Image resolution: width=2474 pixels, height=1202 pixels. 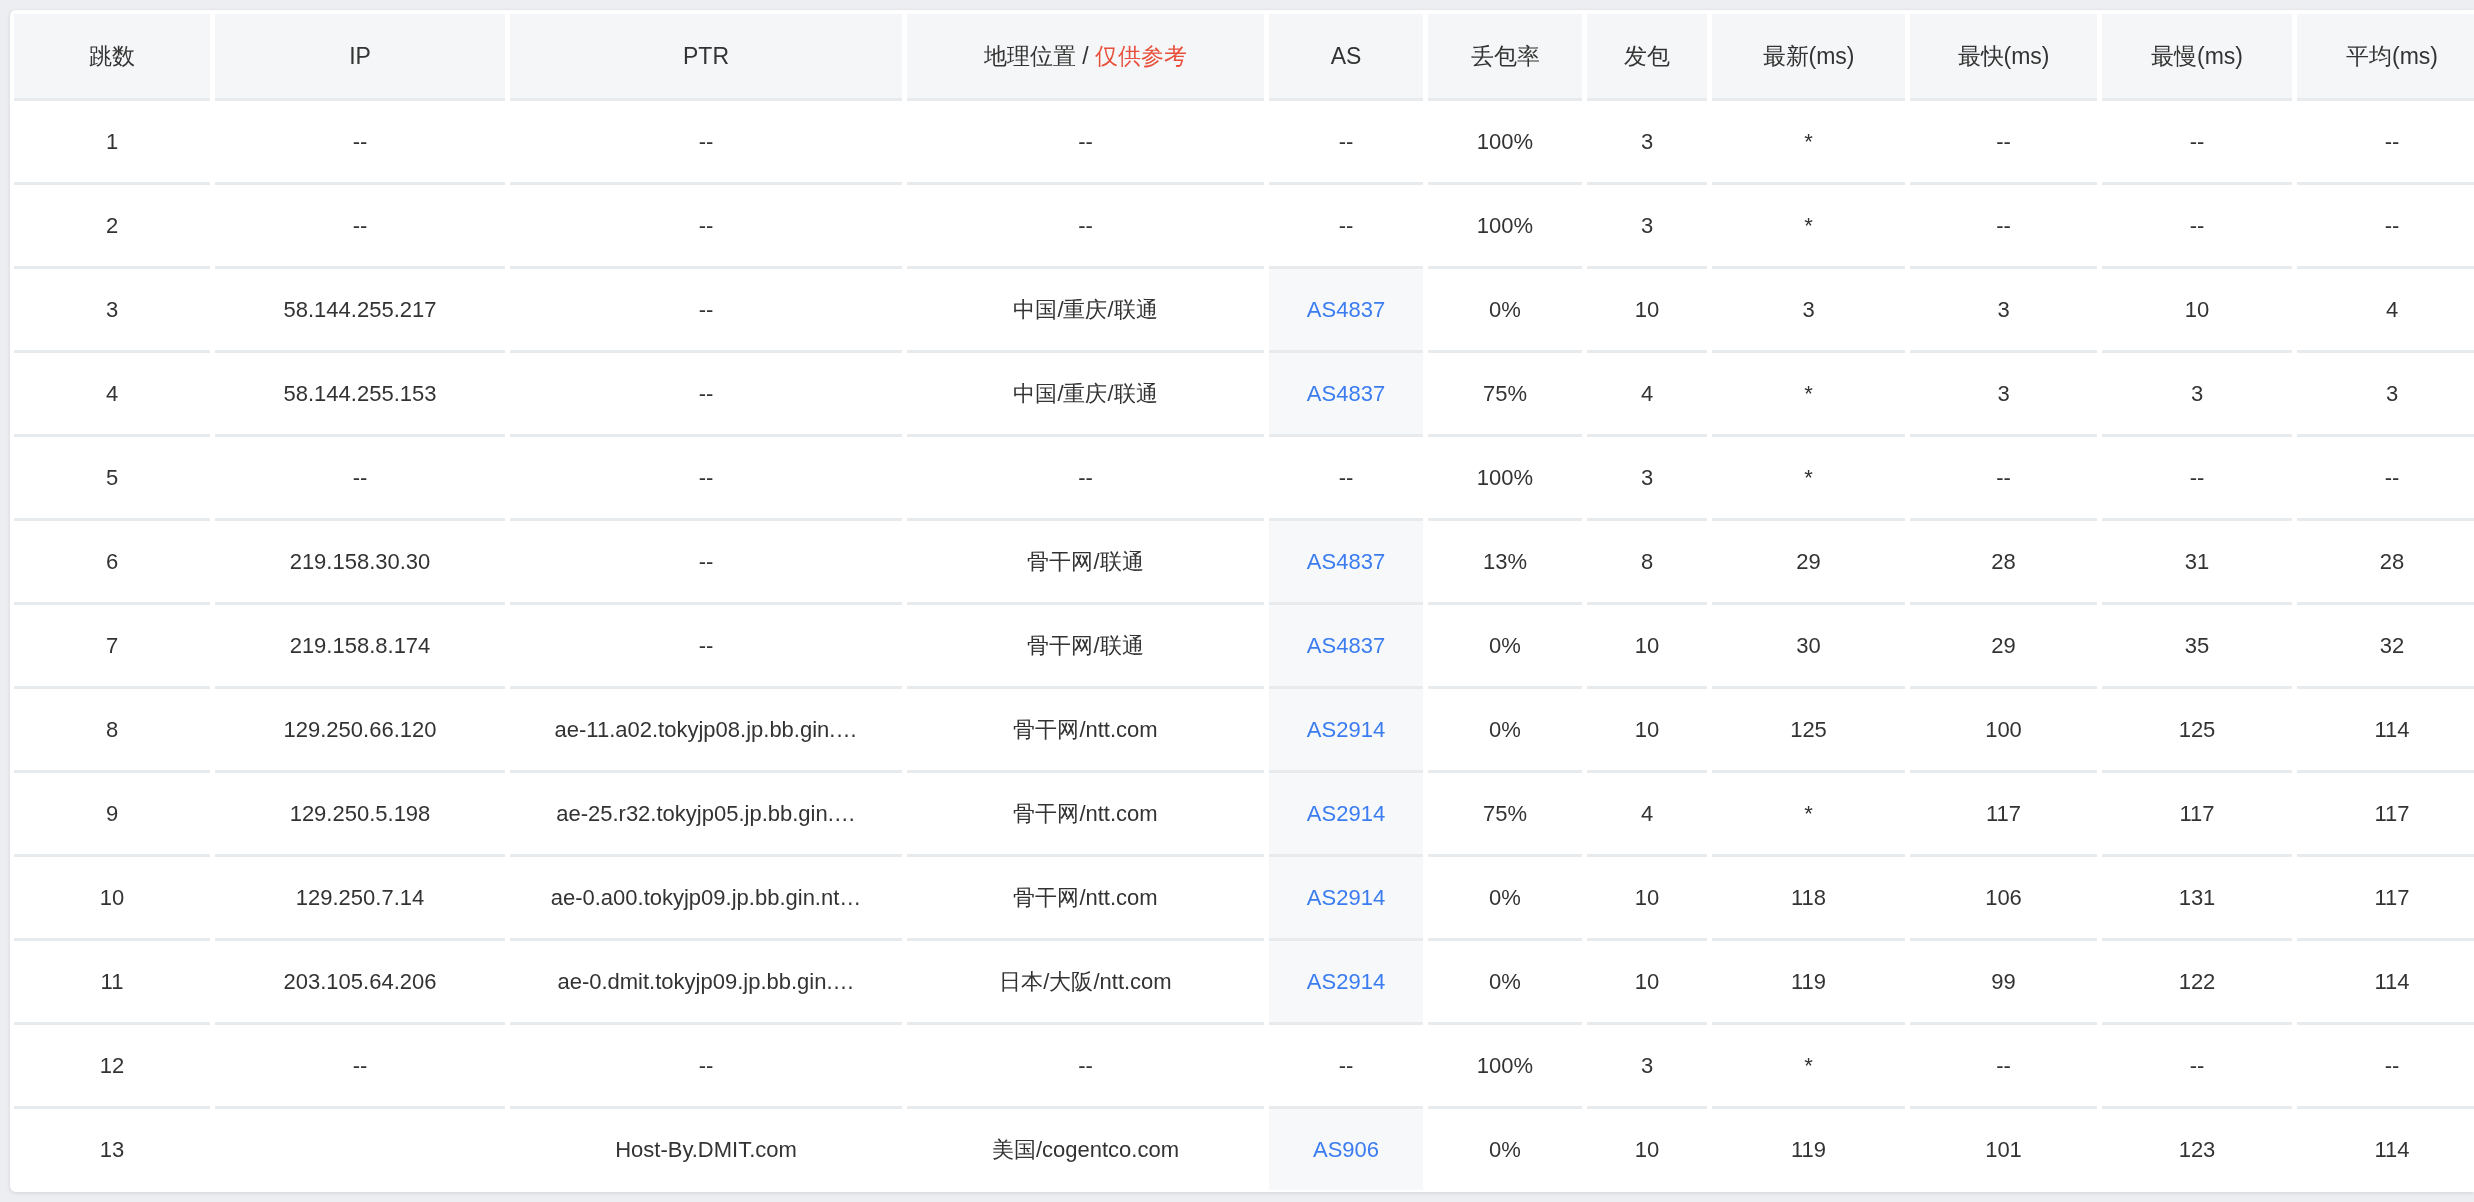 I want to click on table-cell-text: 0%, so click(x=1505, y=1149).